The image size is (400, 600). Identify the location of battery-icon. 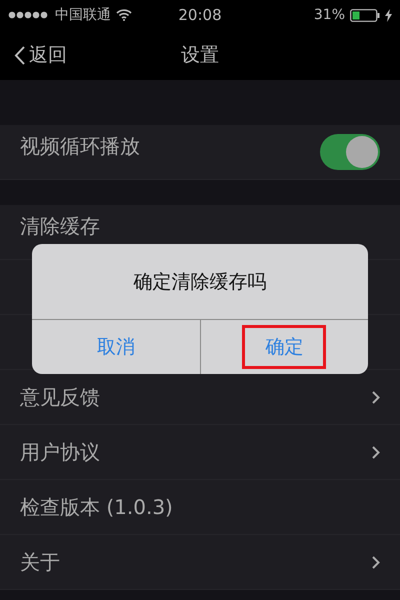
(365, 15).